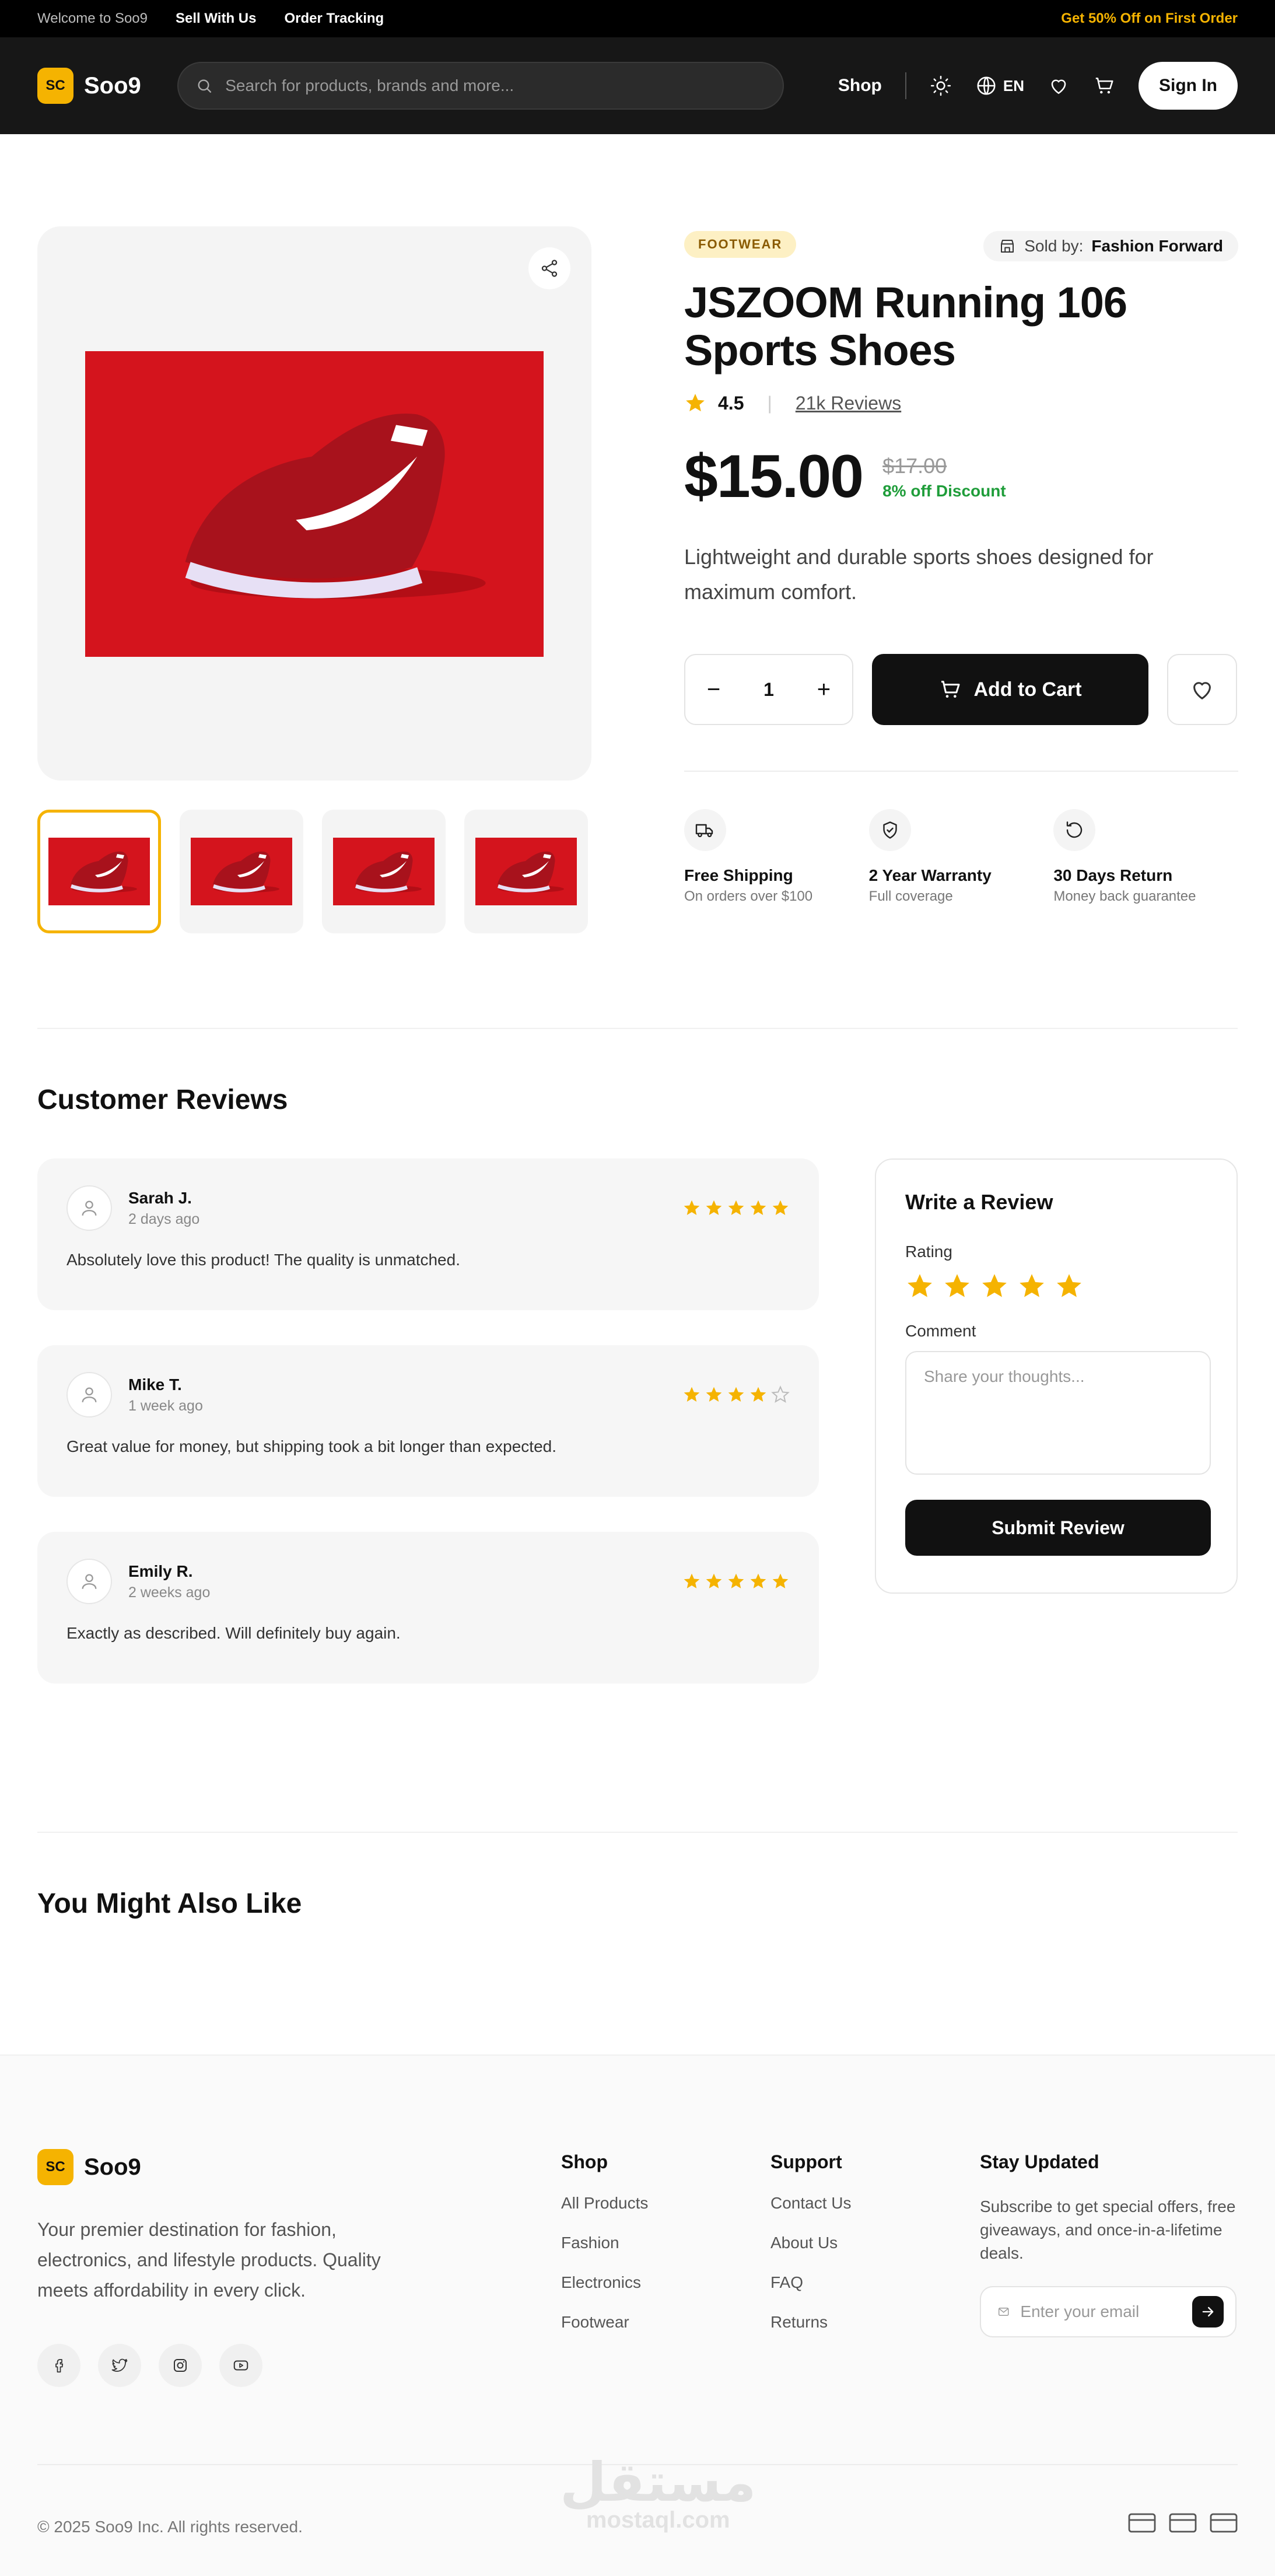  I want to click on header: SC Soo9 Shop EN Sign In, so click(637, 85).